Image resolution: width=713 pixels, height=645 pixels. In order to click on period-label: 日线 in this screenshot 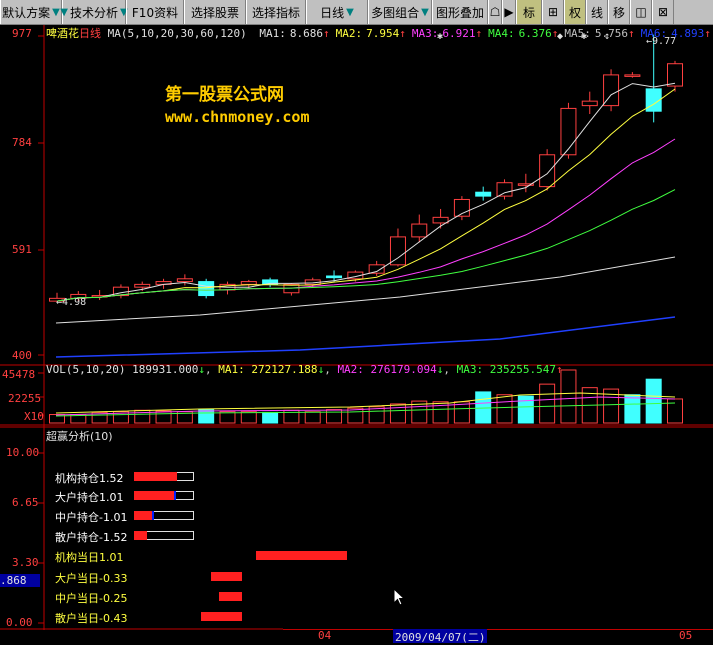, I will do `click(90, 33)`.